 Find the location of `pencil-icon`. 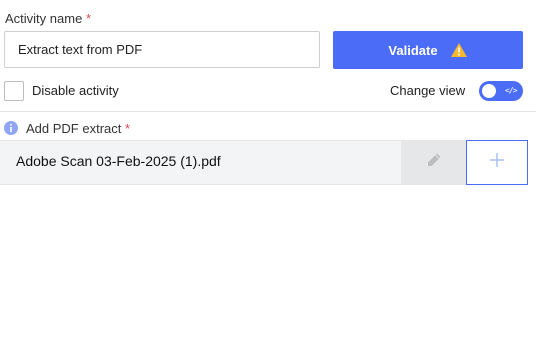

pencil-icon is located at coordinates (434, 162).